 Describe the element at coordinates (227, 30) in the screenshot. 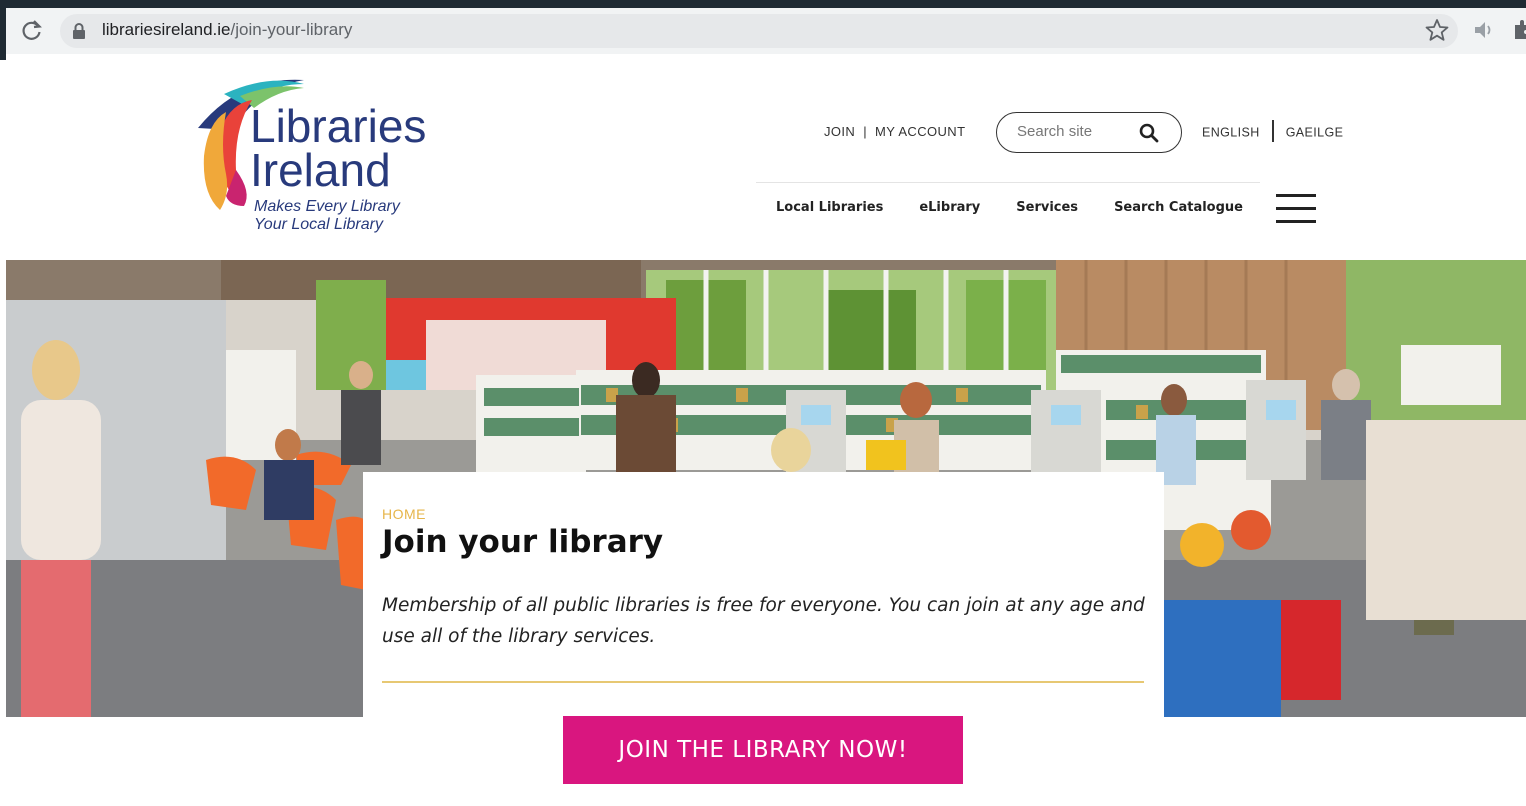

I see `url-text: librariesireland.ie/join-your-library` at that location.